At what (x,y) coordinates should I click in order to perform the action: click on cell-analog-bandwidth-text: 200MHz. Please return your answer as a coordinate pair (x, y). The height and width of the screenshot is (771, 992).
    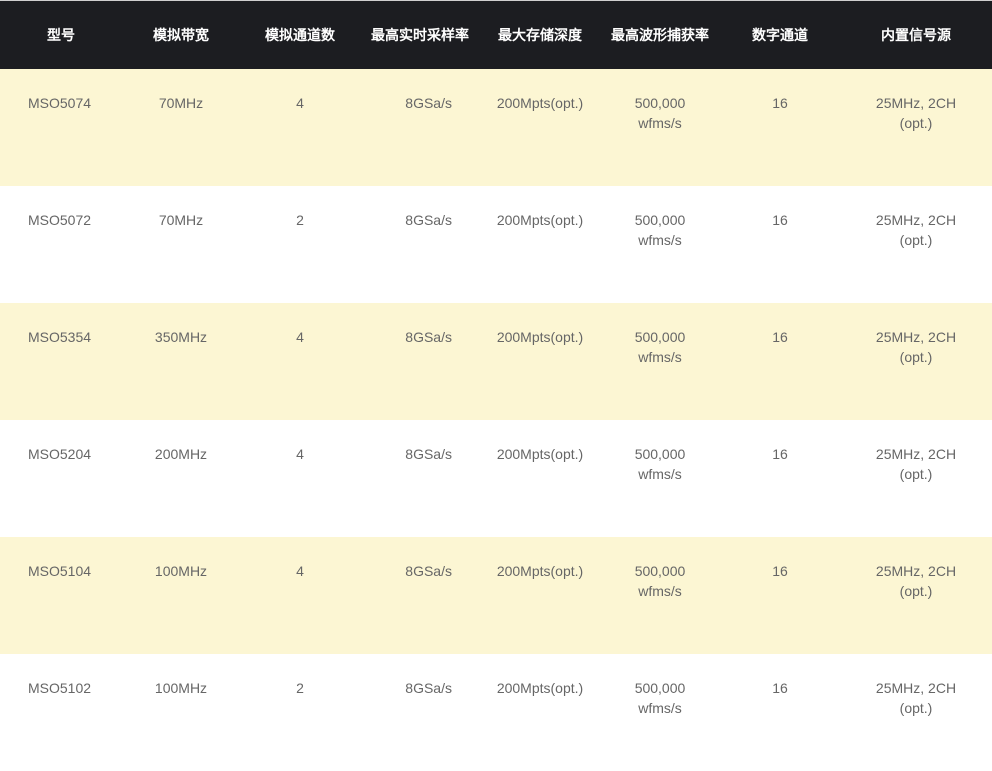
    Looking at the image, I should click on (181, 454).